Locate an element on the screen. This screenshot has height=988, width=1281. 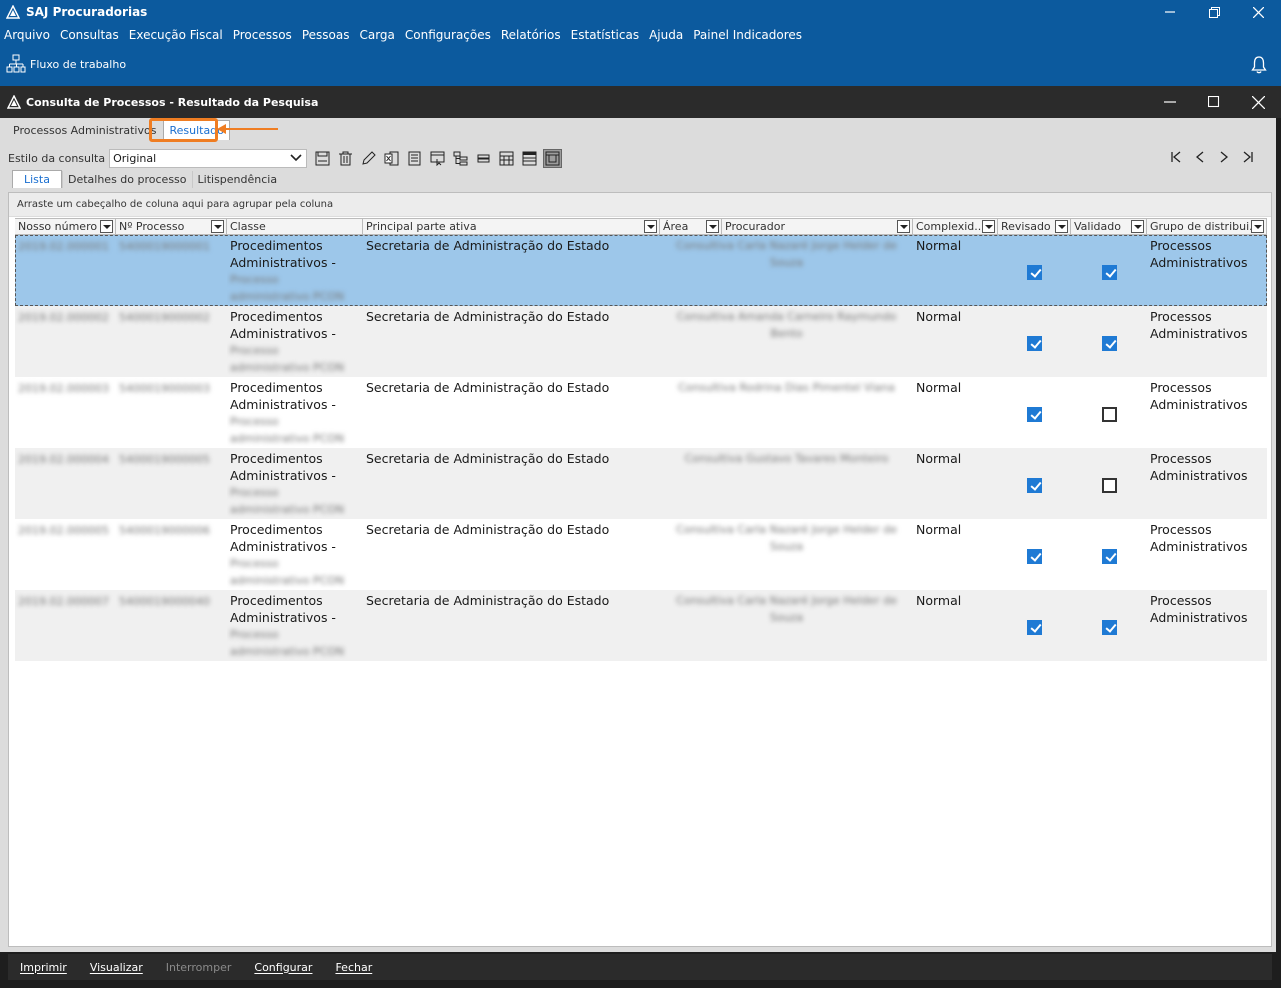
close-button is located at coordinates (1258, 12).